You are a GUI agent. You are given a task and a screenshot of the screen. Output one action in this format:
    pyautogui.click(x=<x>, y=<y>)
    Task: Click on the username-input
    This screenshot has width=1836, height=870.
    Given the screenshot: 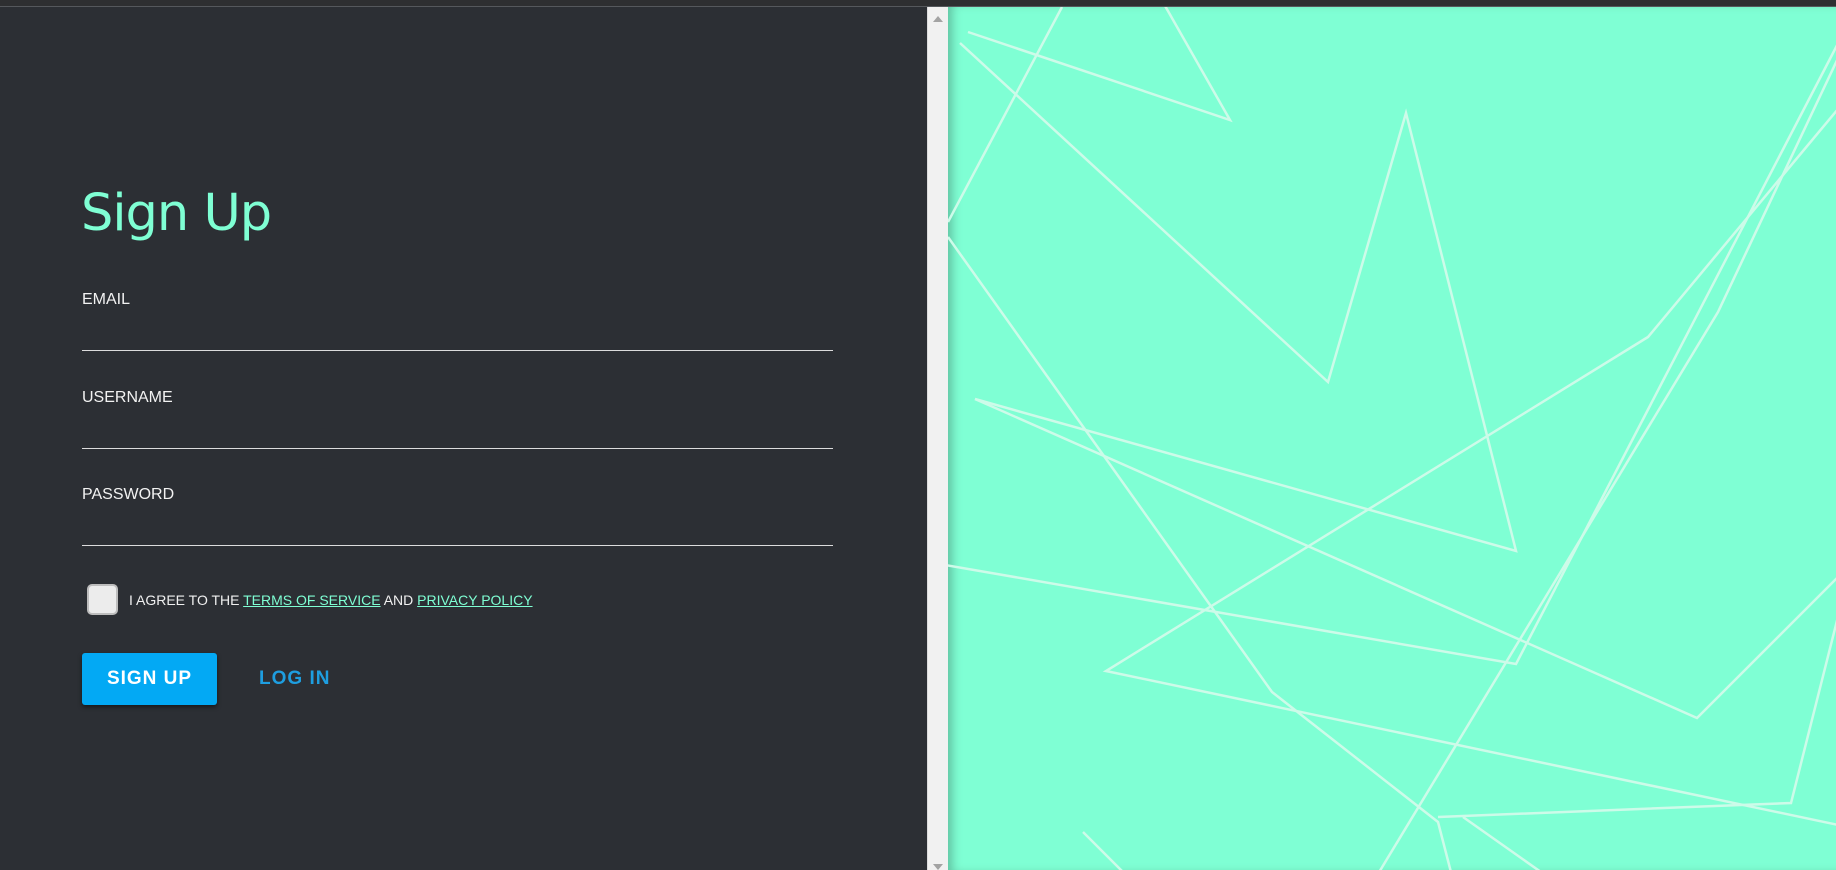 What is the action you would take?
    pyautogui.click(x=457, y=433)
    